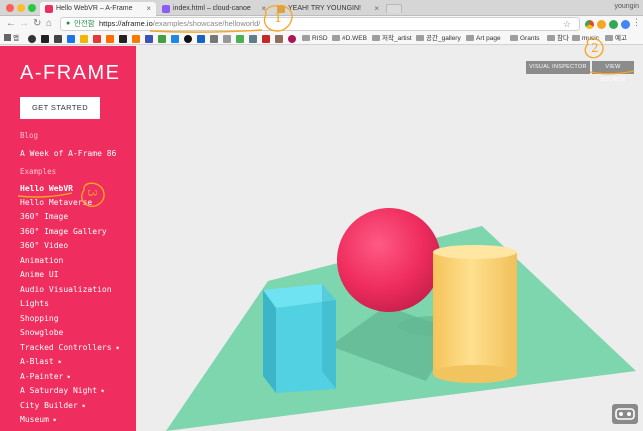  I want to click on blog-item: A Week of A-Frame 86, so click(68, 153).